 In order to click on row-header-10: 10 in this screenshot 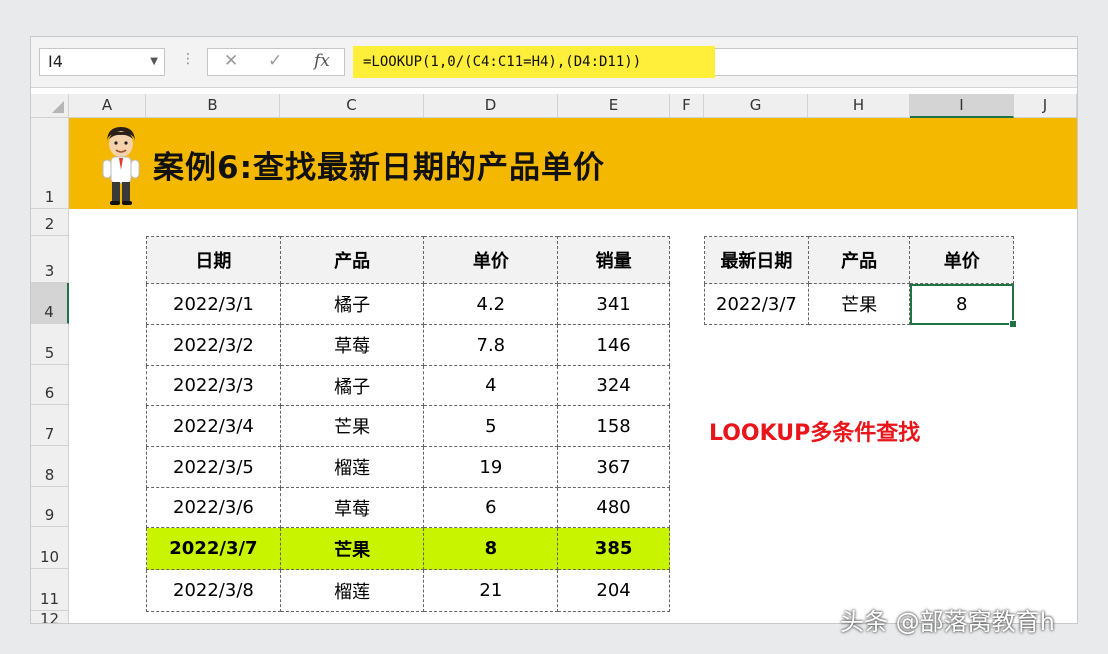, I will do `click(50, 548)`.